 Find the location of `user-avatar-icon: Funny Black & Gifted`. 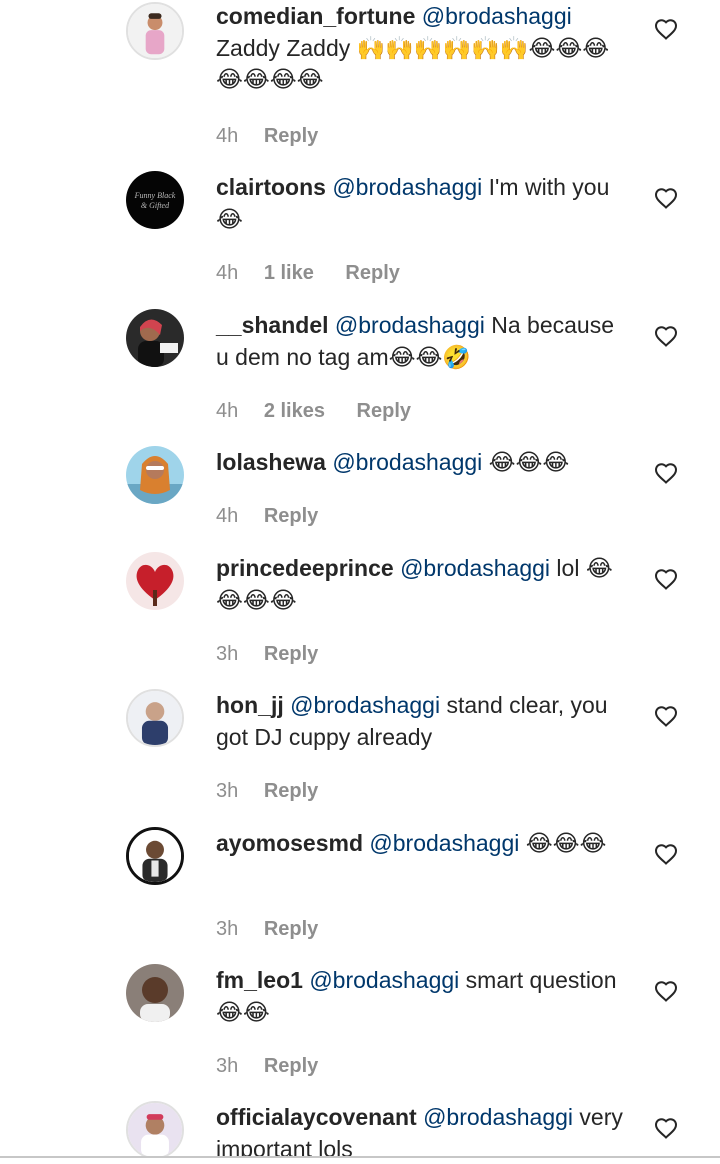

user-avatar-icon: Funny Black & Gifted is located at coordinates (155, 200).